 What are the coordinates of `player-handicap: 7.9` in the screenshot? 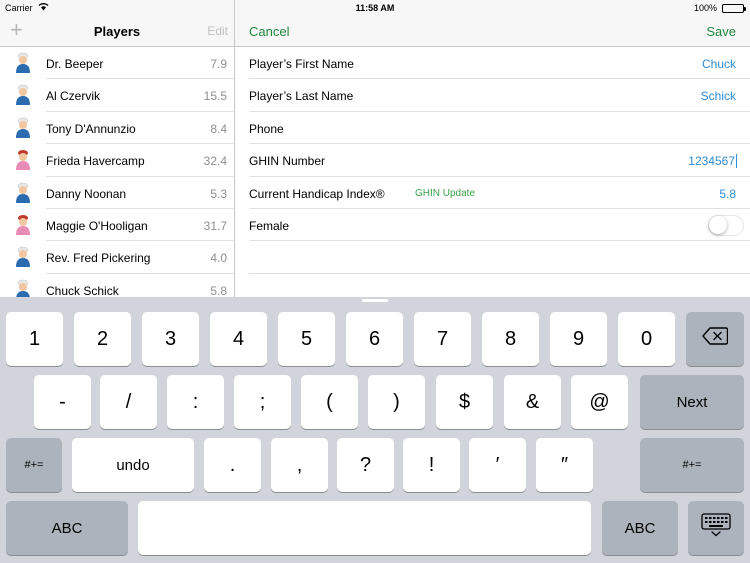 It's located at (218, 64).